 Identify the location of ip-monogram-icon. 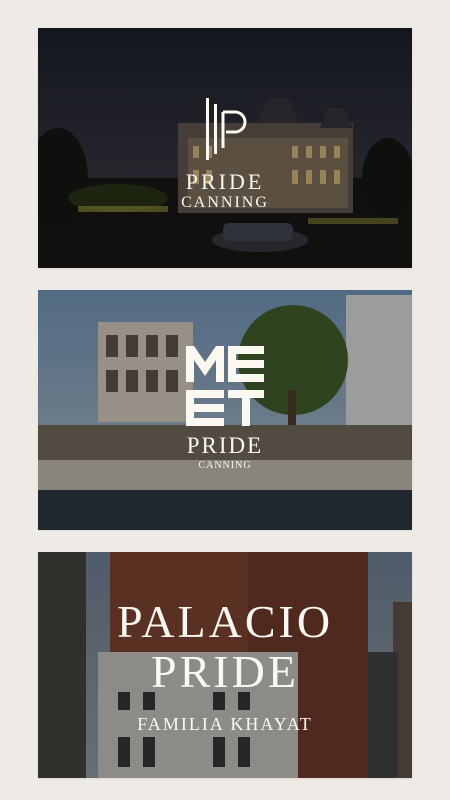
(225, 131).